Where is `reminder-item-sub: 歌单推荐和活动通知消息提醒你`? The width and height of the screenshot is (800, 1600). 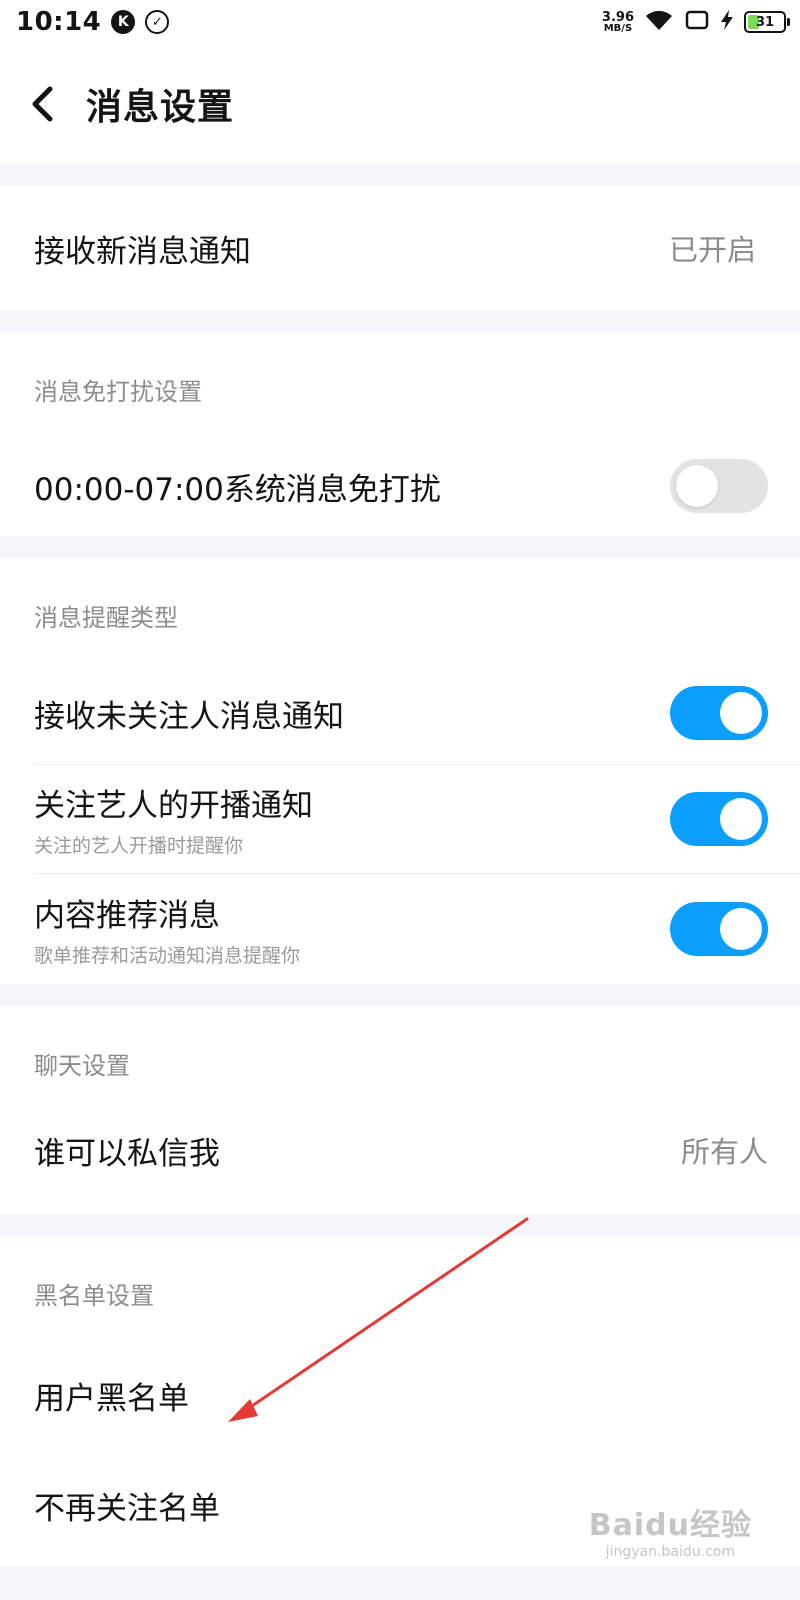
reminder-item-sub: 歌单推荐和活动通知消息提醒你 is located at coordinates (167, 956).